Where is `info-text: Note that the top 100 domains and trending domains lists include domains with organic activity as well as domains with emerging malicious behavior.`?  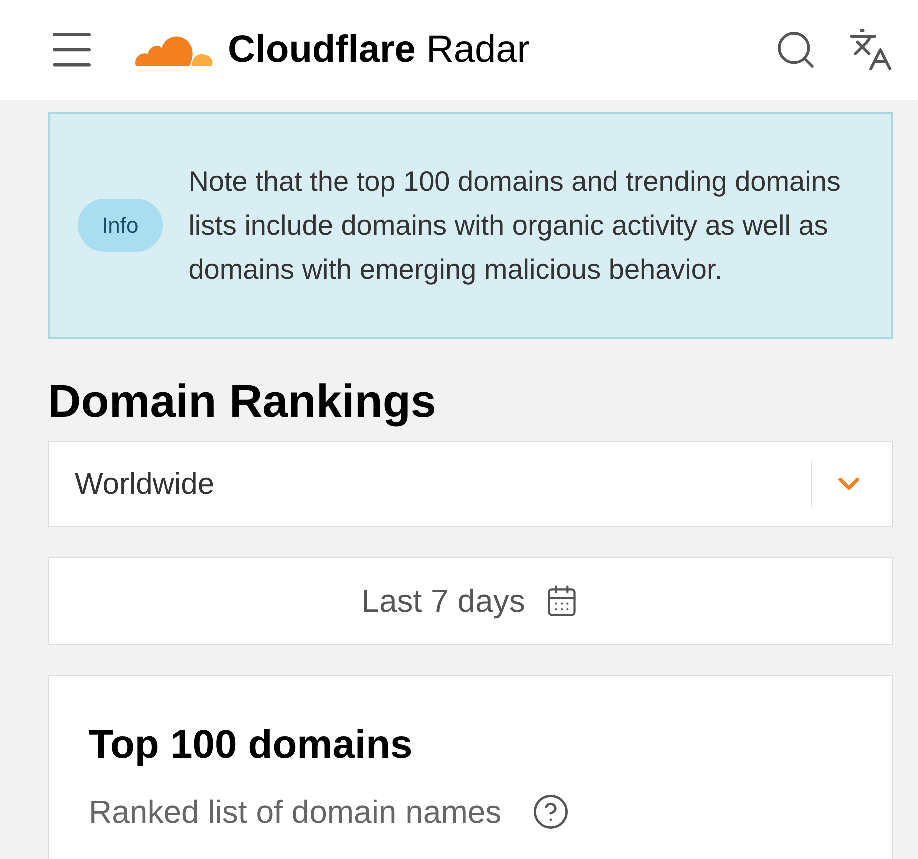
info-text: Note that the top 100 domains and trending domains lists include domains with organic activity as well as domains with emerging malicious behavior. is located at coordinates (515, 225).